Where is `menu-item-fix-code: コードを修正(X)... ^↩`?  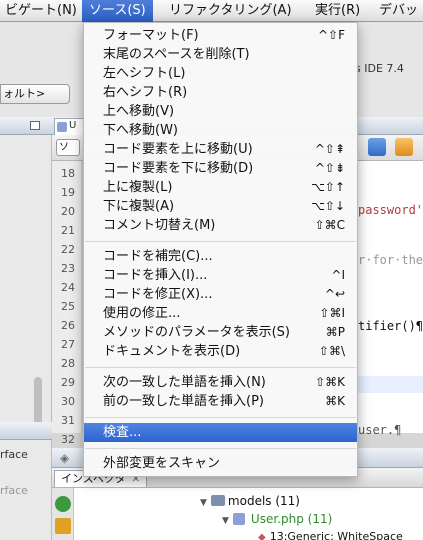 menu-item-fix-code: コードを修正(X)... ^↩ is located at coordinates (220, 294).